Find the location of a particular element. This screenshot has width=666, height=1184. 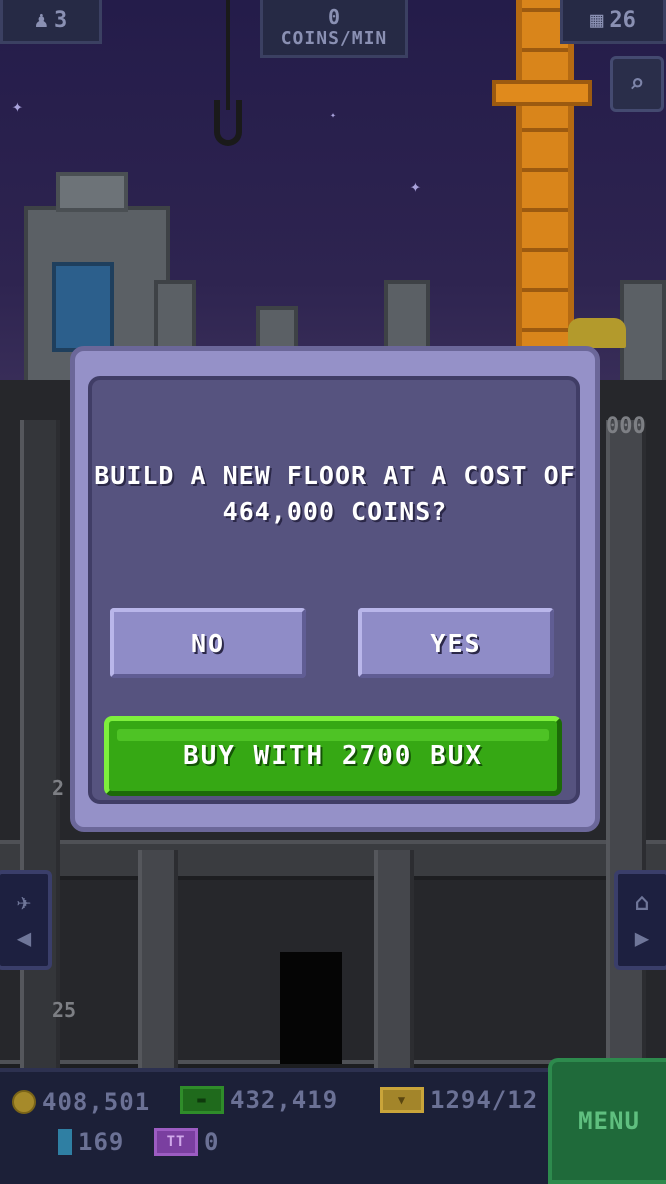

crane-cable is located at coordinates (228, 55).